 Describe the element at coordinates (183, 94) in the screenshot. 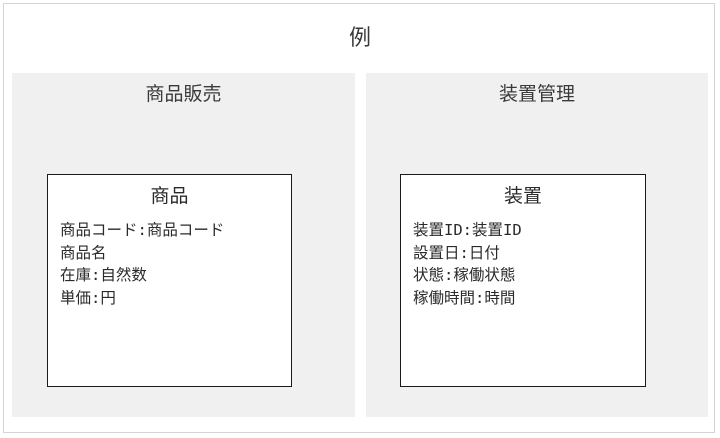

I see `context-label: 商品販売` at that location.